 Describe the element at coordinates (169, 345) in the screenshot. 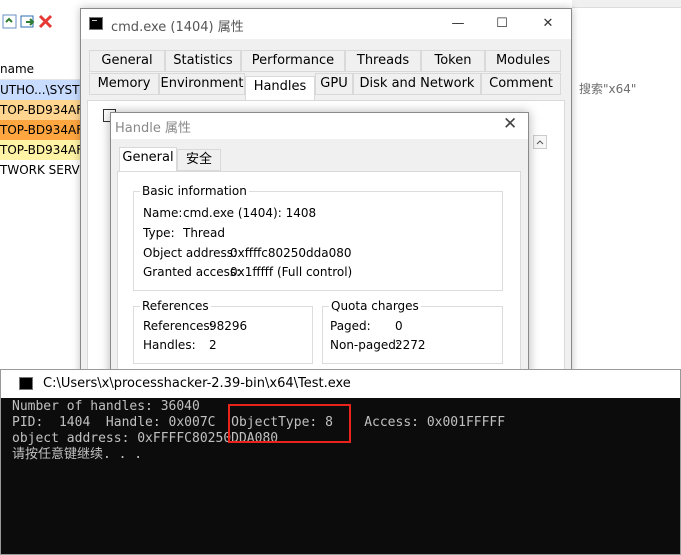

I see `handles-label: Handles:` at that location.